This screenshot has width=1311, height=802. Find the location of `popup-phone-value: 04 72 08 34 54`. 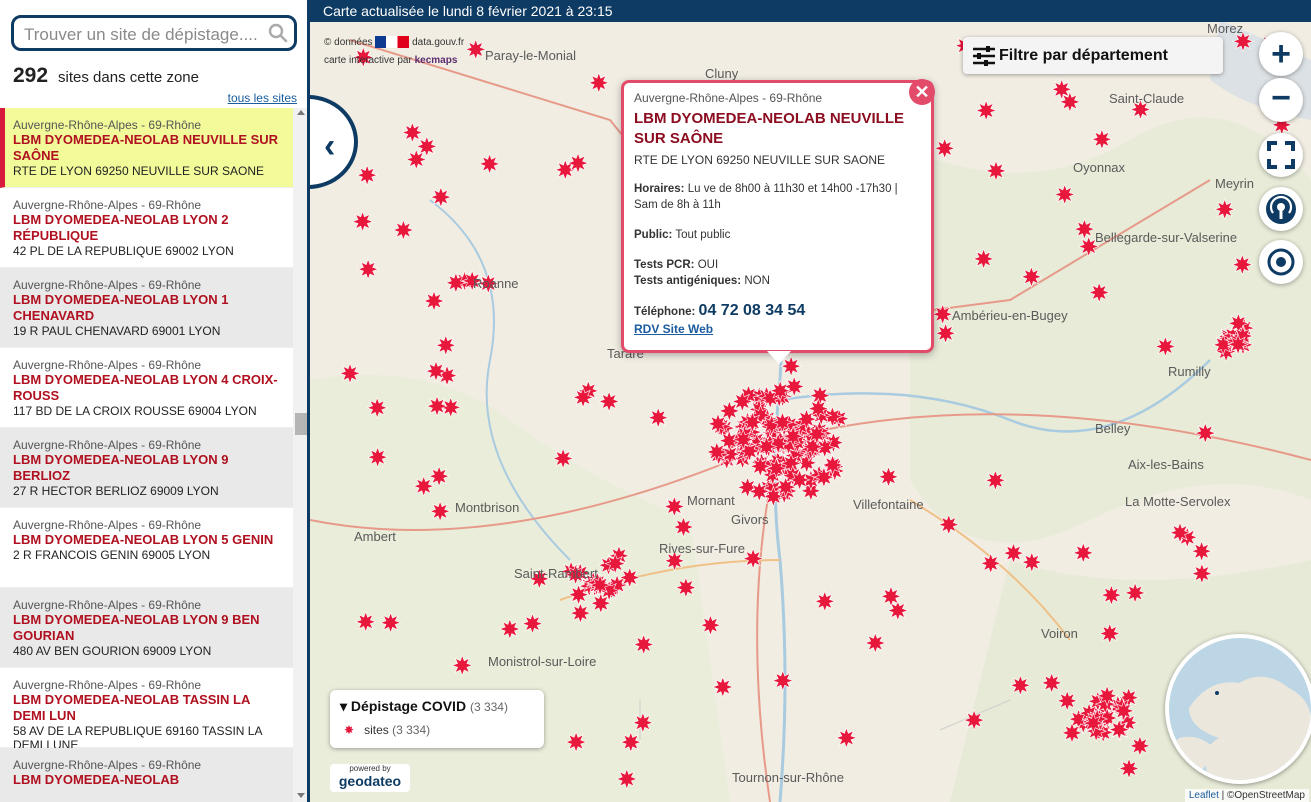

popup-phone-value: 04 72 08 34 54 is located at coordinates (752, 310).